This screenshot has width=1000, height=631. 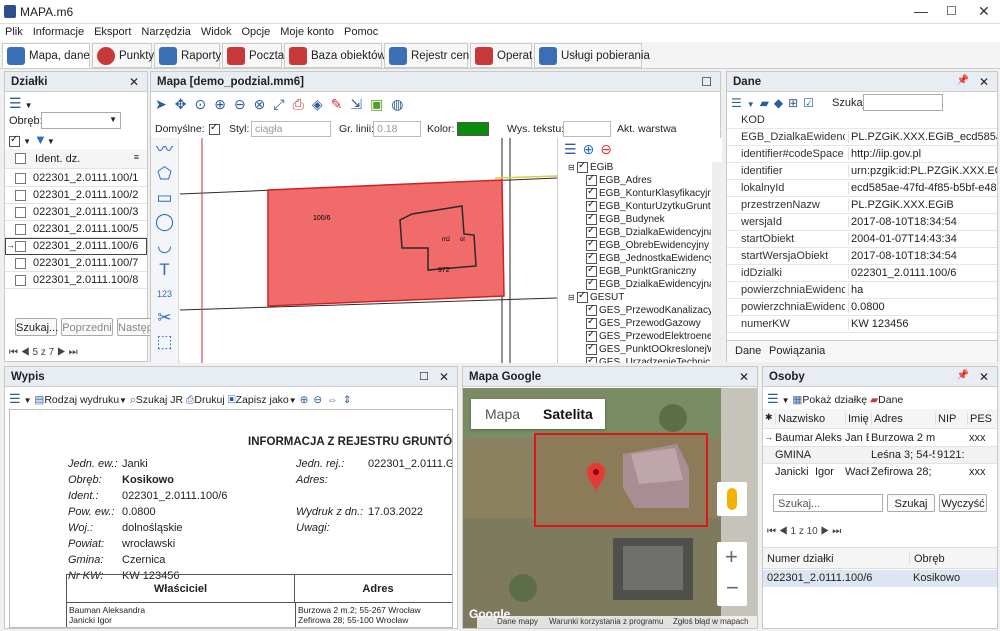 What do you see at coordinates (501, 55) in the screenshot?
I see `tab-operat: Operat` at bounding box center [501, 55].